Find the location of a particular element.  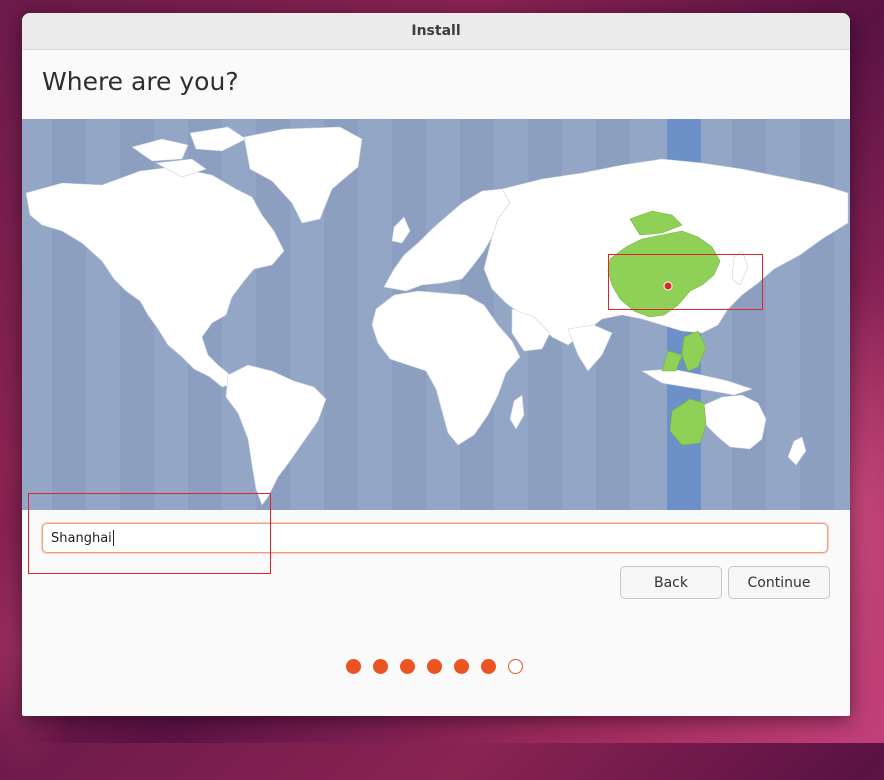

timezone-input: Shanghai is located at coordinates (435, 538).